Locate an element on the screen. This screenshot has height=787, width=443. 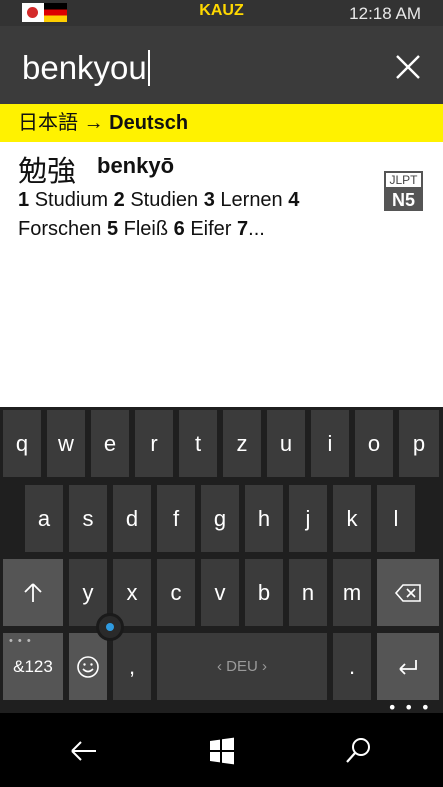
back-arrow-icon is located at coordinates (83, 751).